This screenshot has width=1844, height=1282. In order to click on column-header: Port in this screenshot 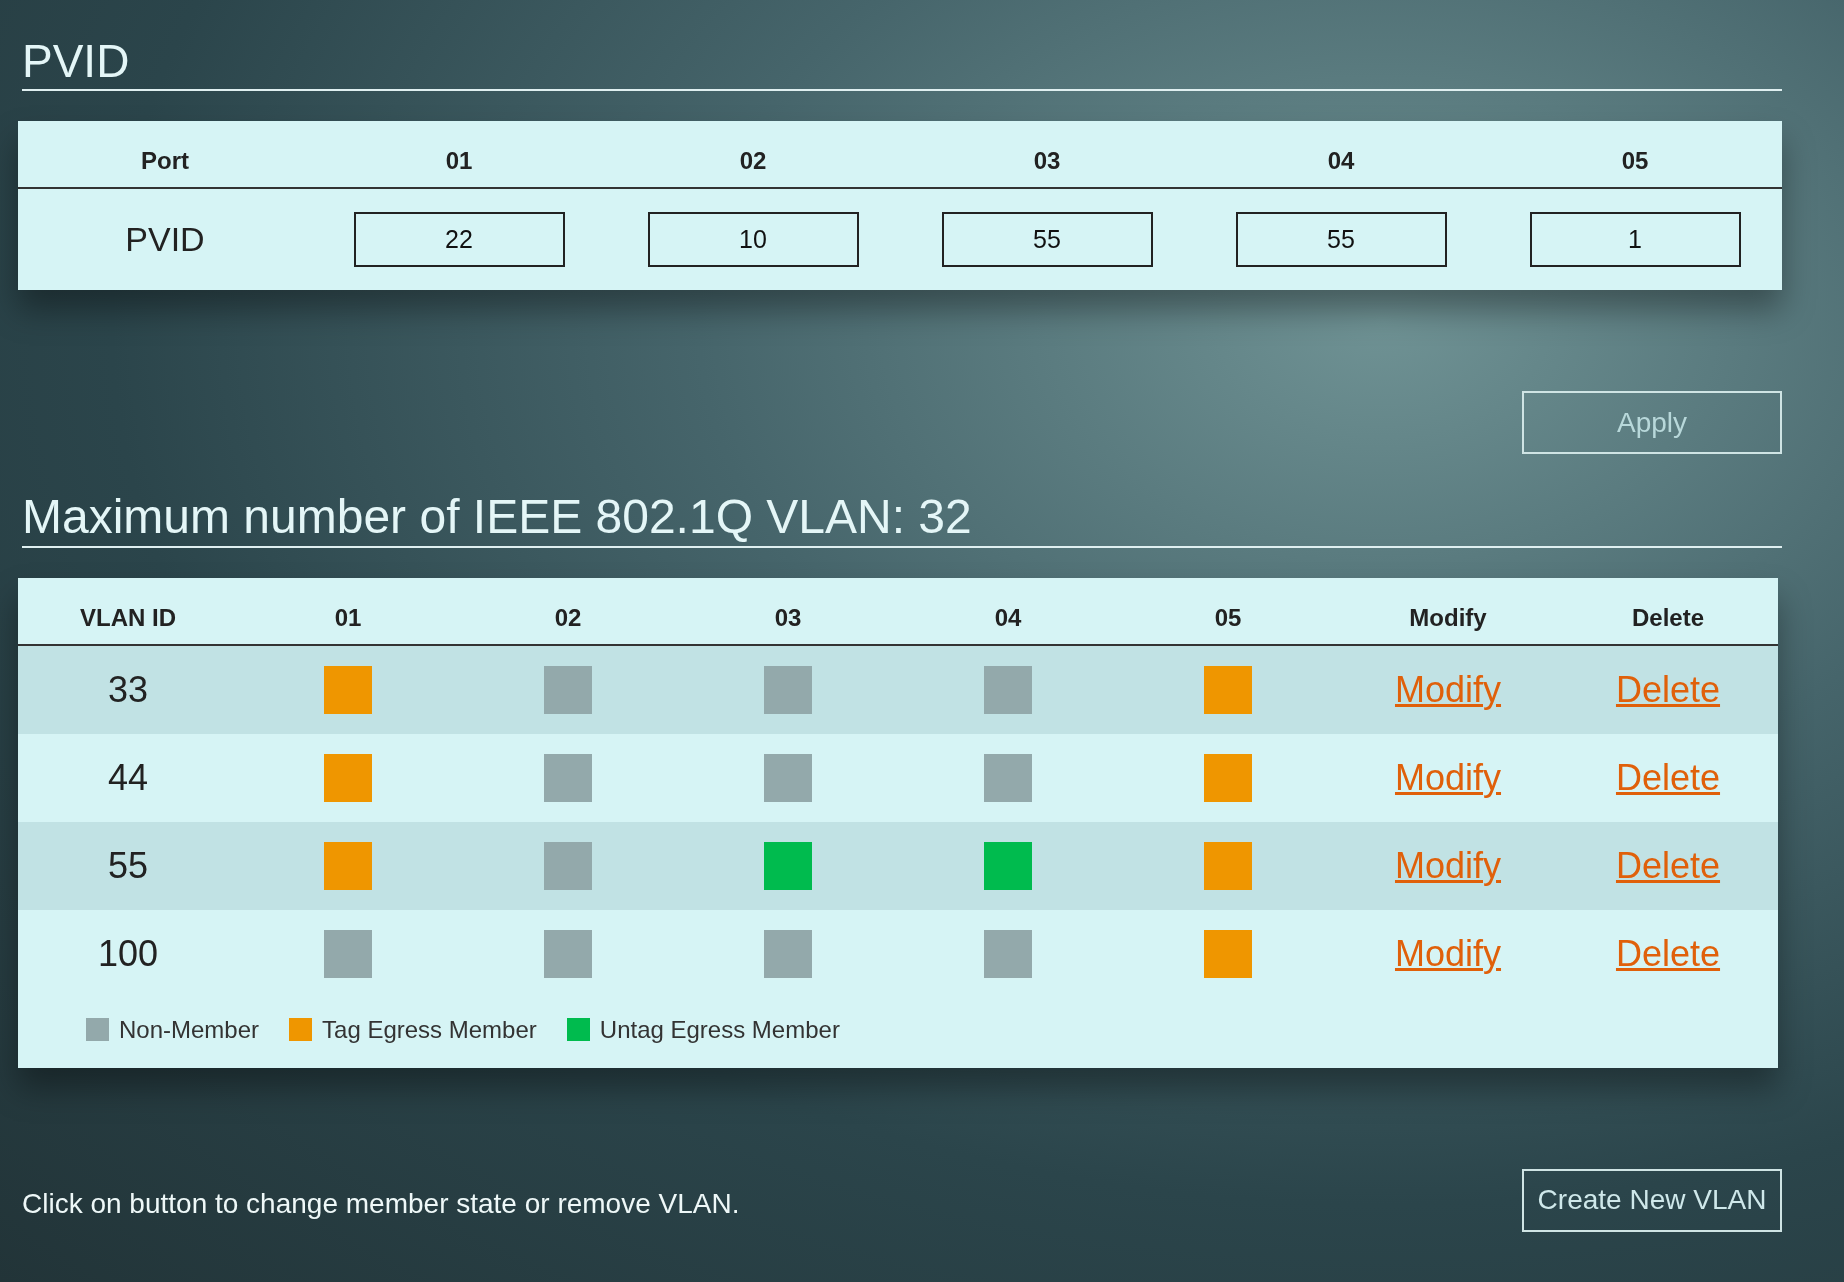, I will do `click(165, 161)`.